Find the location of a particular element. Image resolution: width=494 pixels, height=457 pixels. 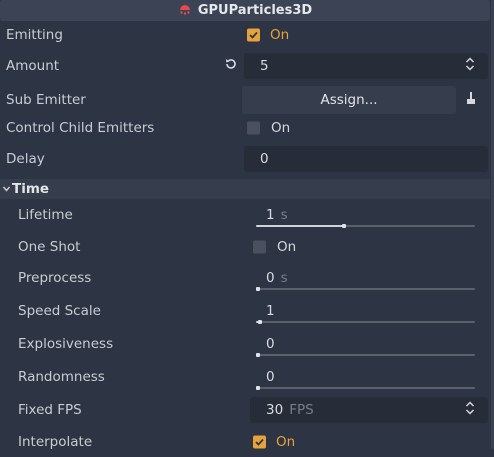

revert-icon is located at coordinates (231, 66).